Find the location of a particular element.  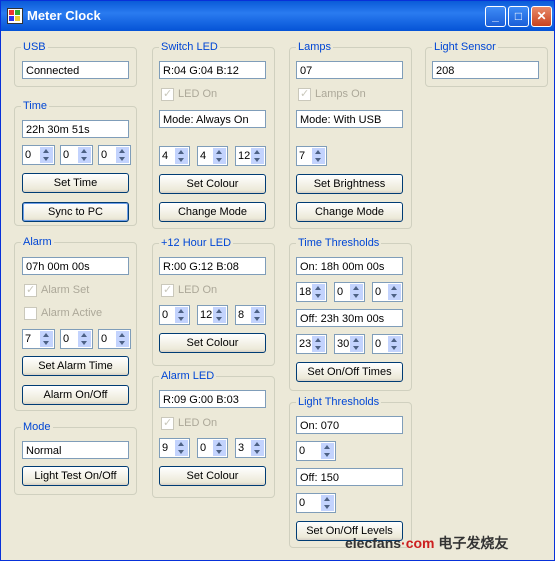

alarm-led-group-label: Alarm LED is located at coordinates (188, 376).